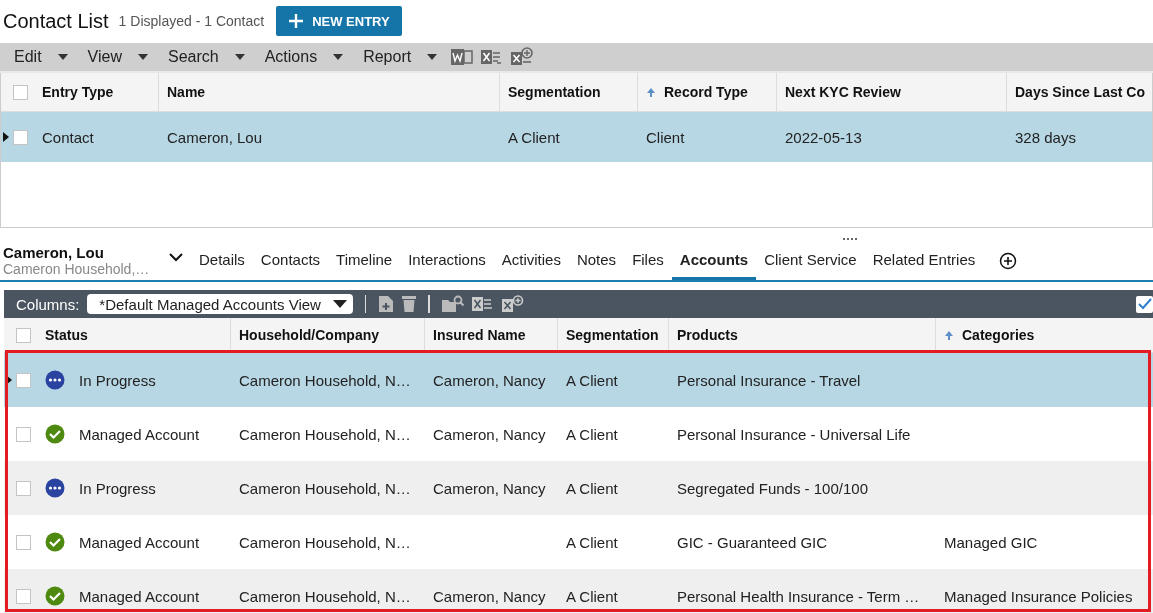 The image size is (1153, 613). What do you see at coordinates (823, 137) in the screenshot?
I see `table-cell: 2022-05-13` at bounding box center [823, 137].